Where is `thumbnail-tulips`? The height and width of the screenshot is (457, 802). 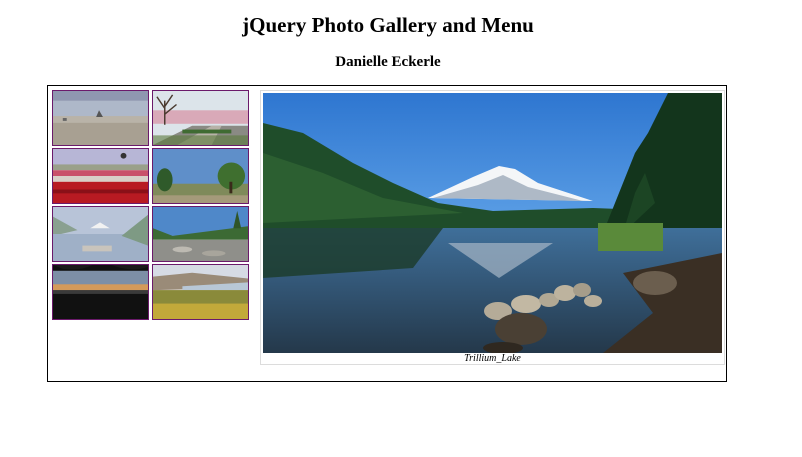 thumbnail-tulips is located at coordinates (100, 176).